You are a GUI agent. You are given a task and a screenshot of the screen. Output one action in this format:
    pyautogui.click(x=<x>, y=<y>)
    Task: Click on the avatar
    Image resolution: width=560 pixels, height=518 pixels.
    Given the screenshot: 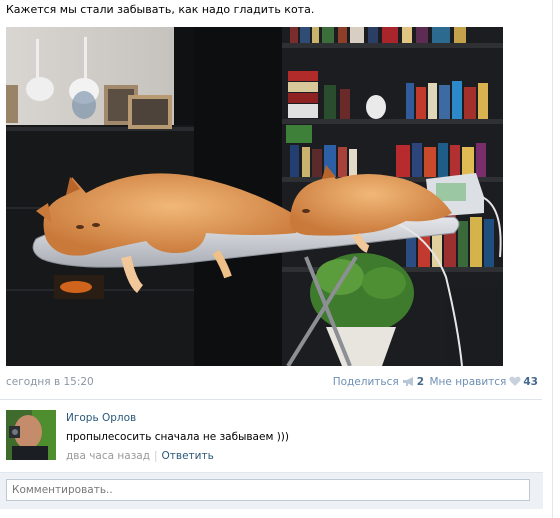 What is the action you would take?
    pyautogui.click(x=31, y=435)
    